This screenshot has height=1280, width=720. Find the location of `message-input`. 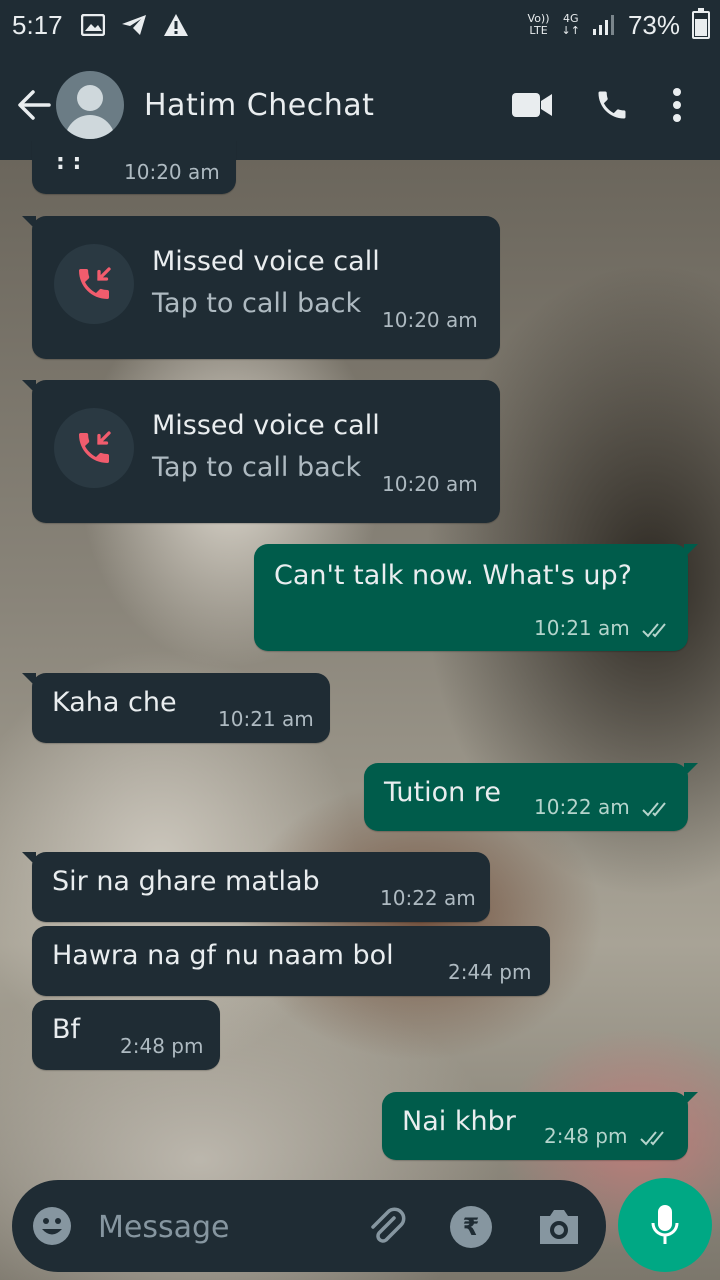

message-input is located at coordinates (223, 1227).